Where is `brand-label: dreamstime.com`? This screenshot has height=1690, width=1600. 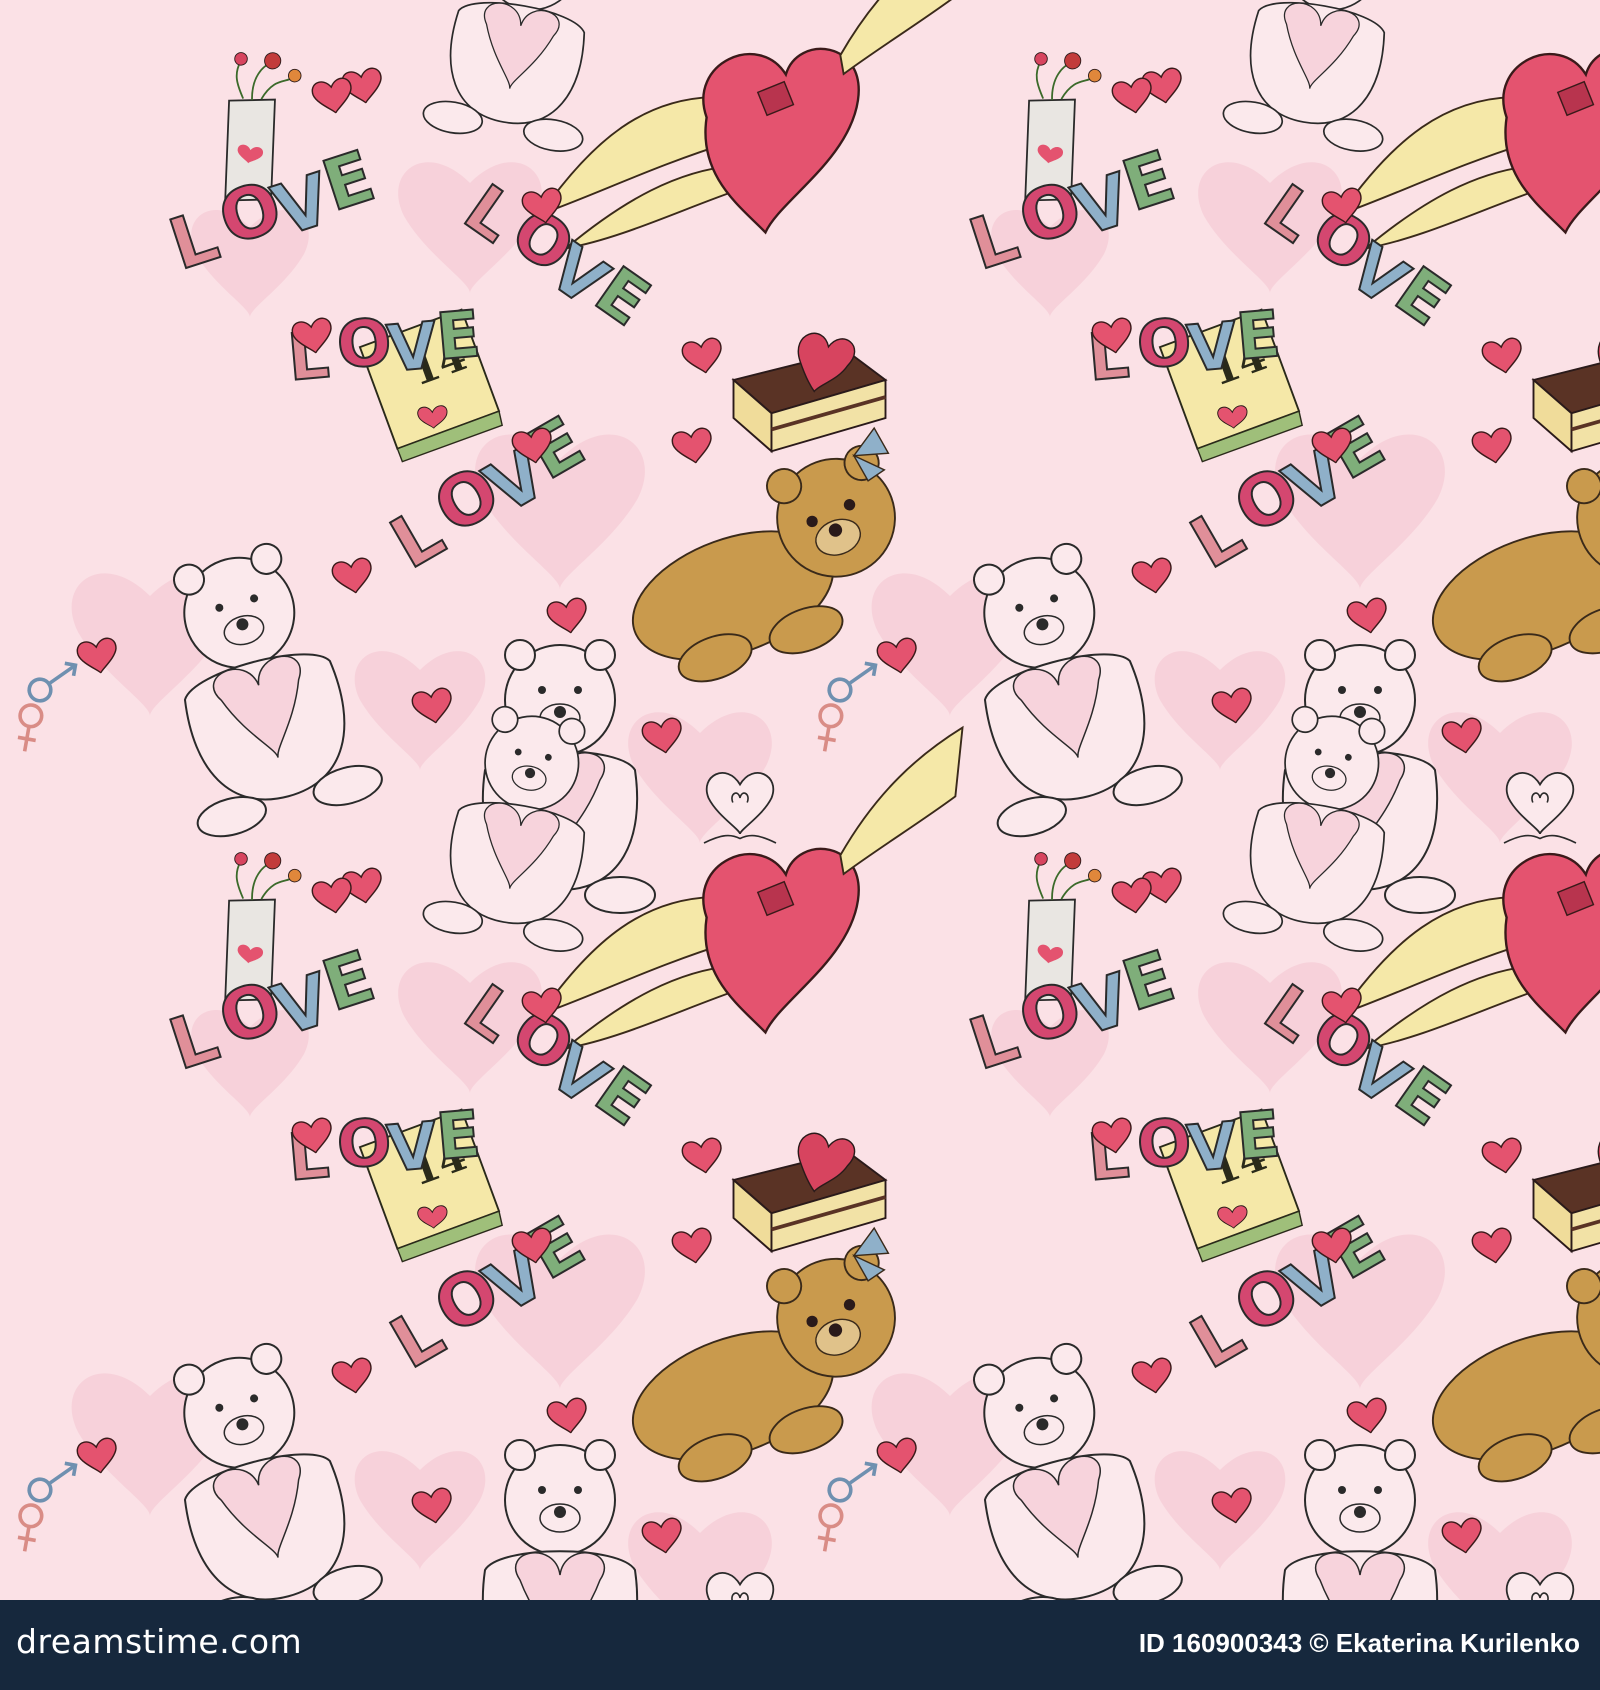 brand-label: dreamstime.com is located at coordinates (159, 1641).